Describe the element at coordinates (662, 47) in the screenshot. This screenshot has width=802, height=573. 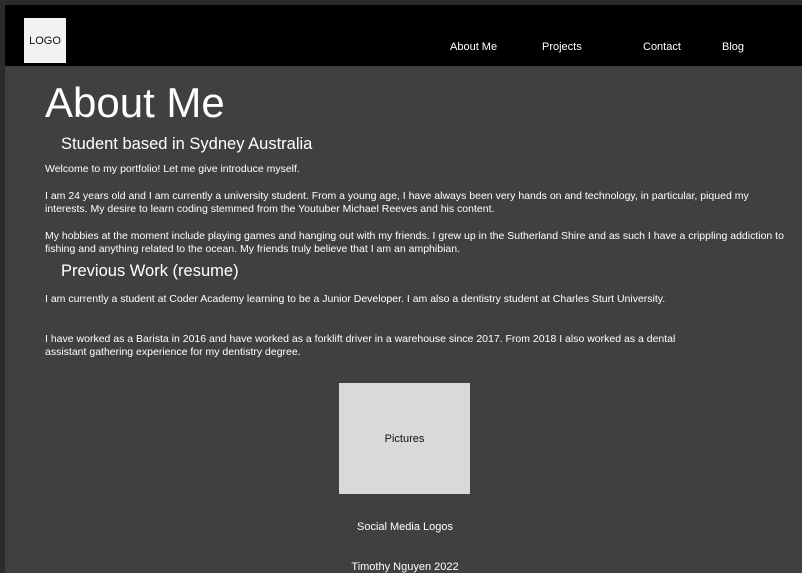
I see `nav-link-contact: Contact` at that location.